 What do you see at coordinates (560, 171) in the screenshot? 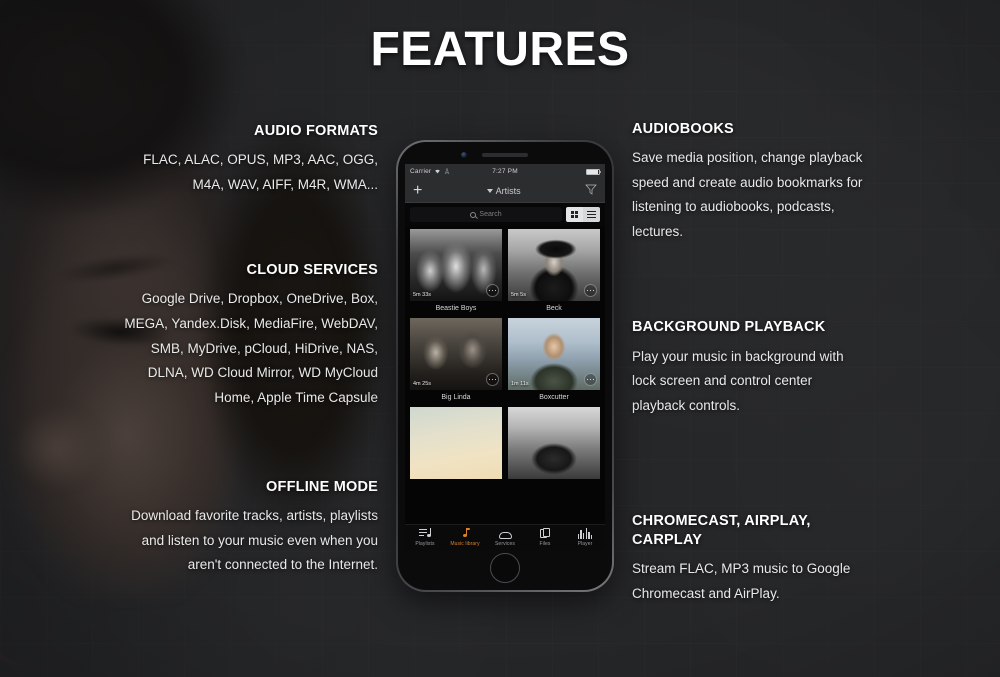
I see `status-bar-right` at bounding box center [560, 171].